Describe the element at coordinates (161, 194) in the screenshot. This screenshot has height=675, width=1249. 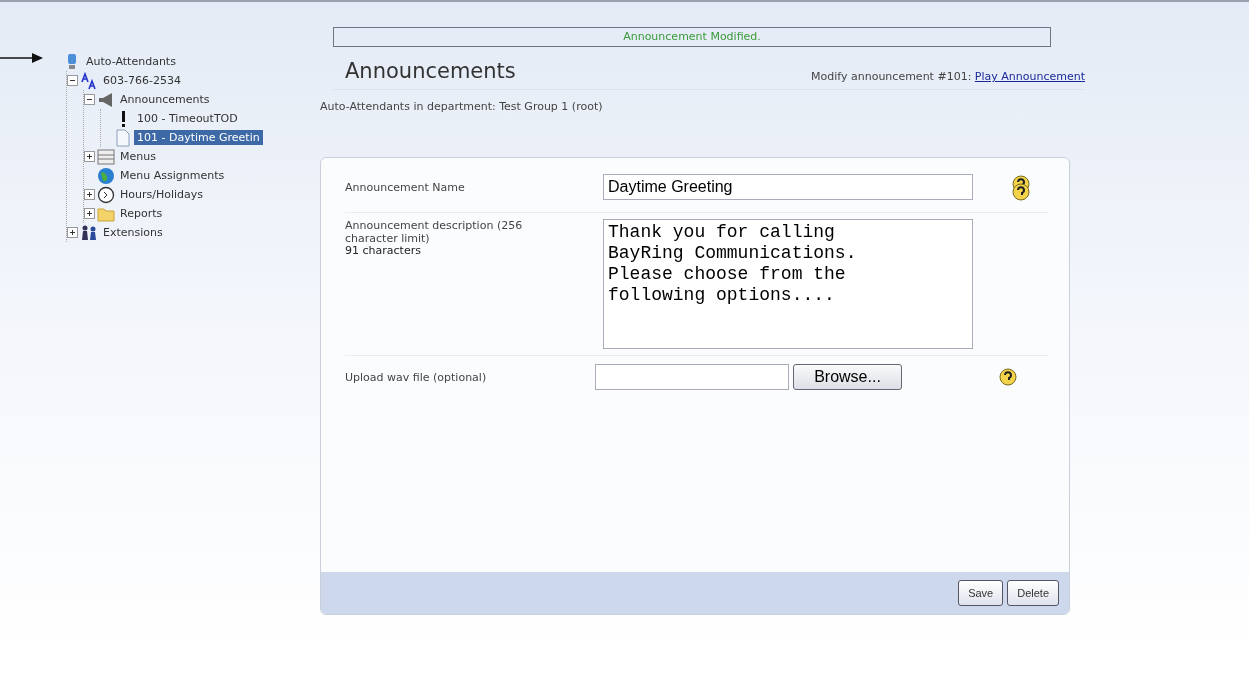
I see `tree-item: Hours/Holidays` at that location.